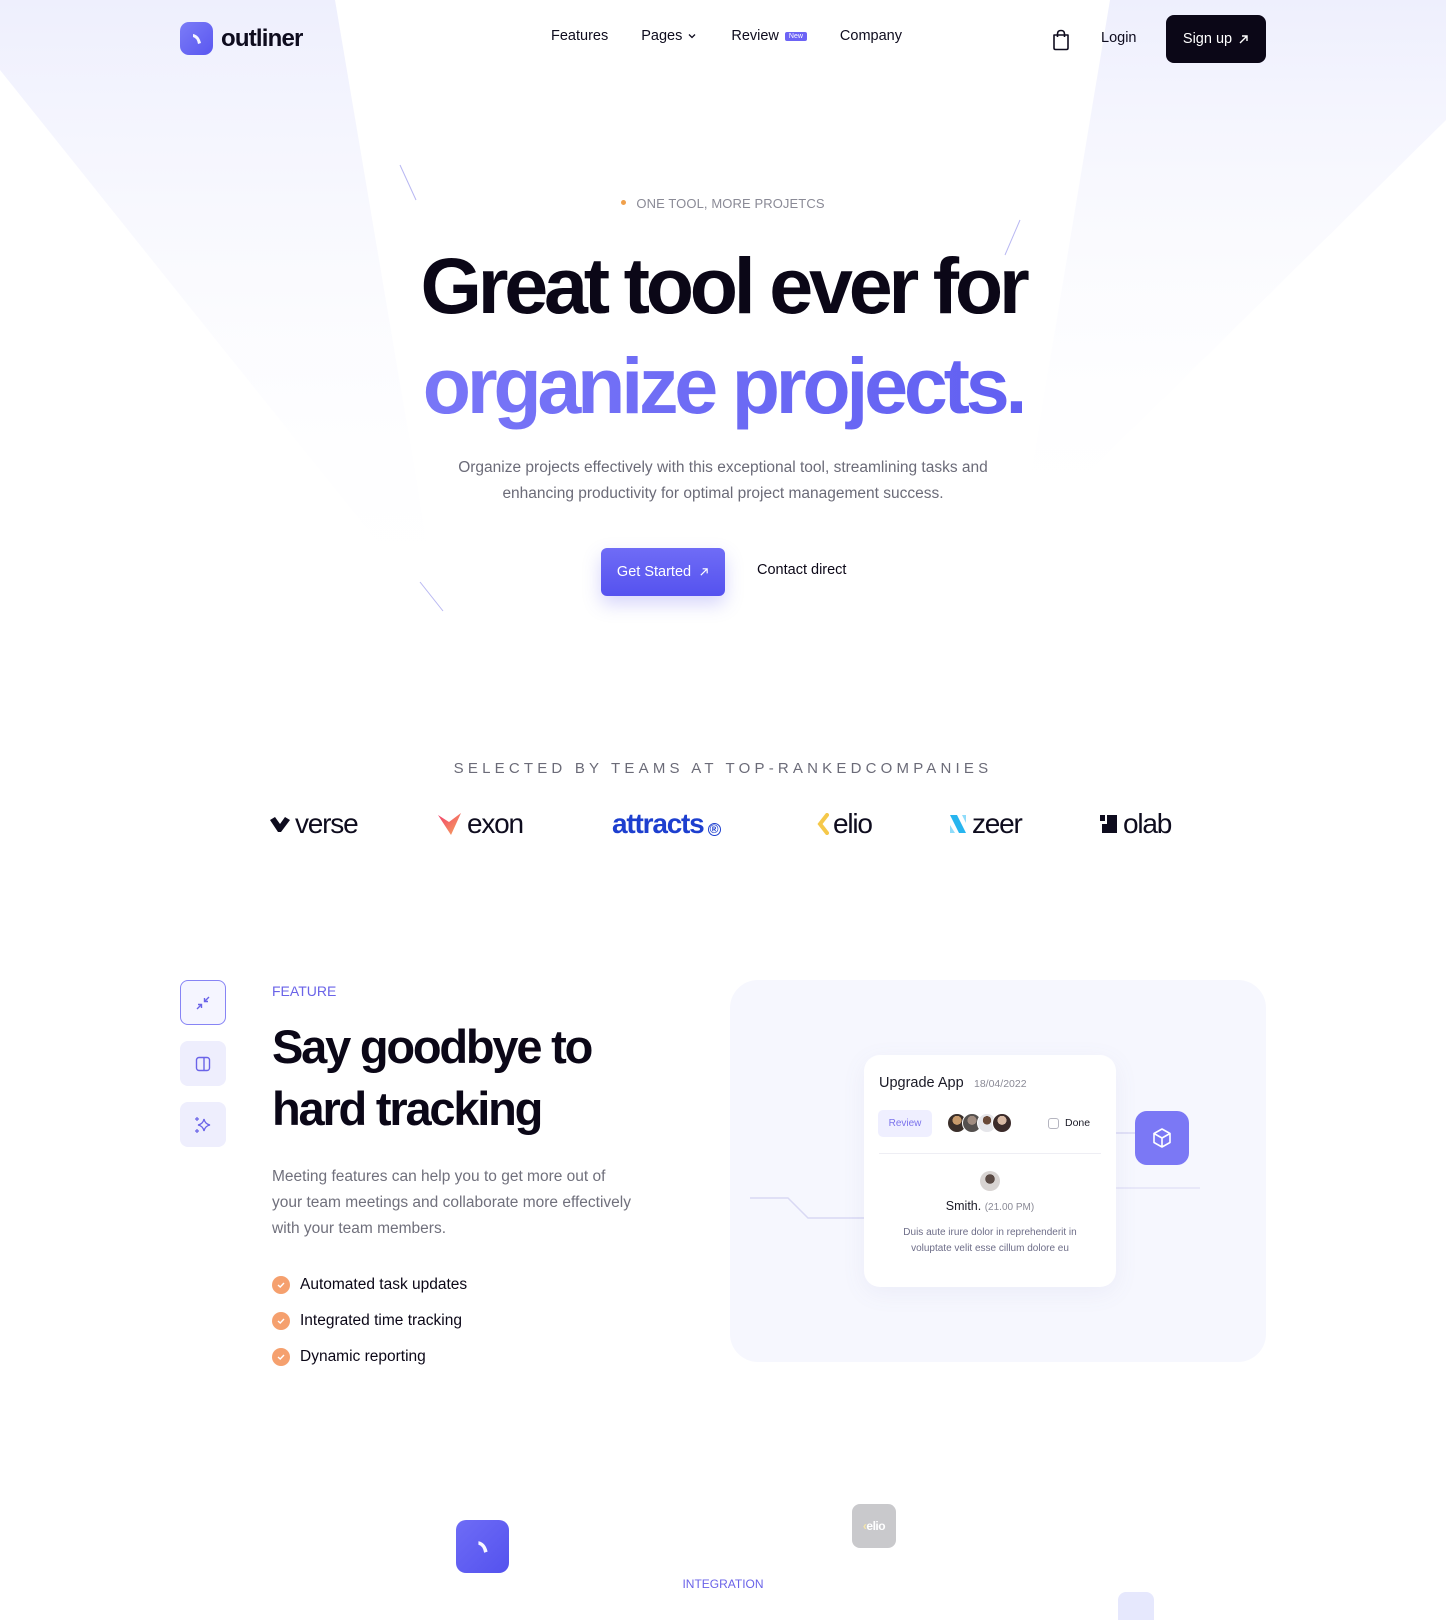 The width and height of the screenshot is (1446, 1620). Describe the element at coordinates (823, 824) in the screenshot. I see `elio-mark-icon` at that location.